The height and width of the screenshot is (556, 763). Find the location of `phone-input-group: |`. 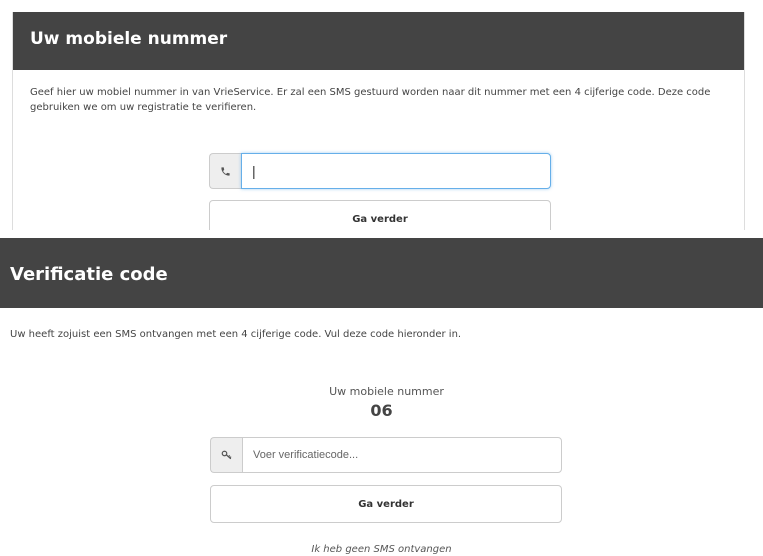

phone-input-group: | is located at coordinates (380, 171).